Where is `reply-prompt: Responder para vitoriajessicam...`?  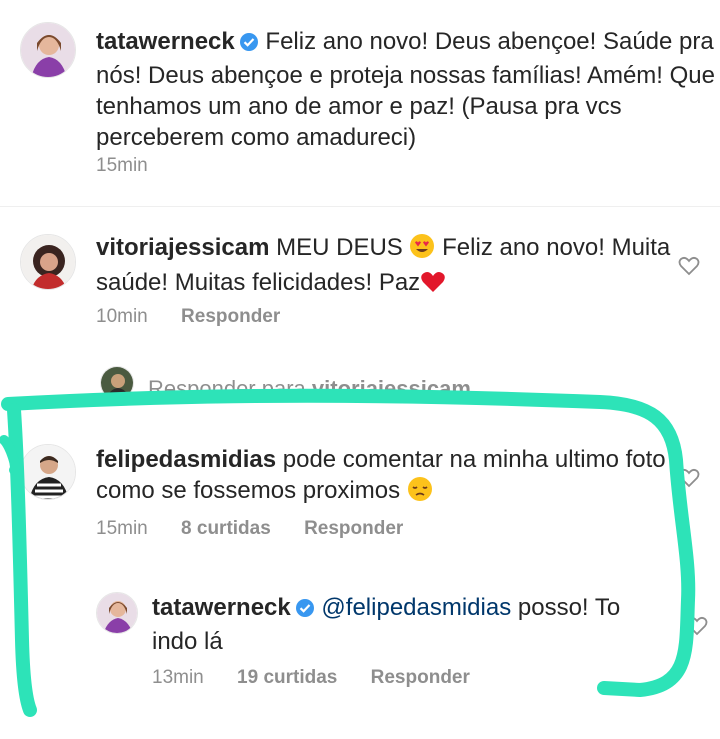 reply-prompt: Responder para vitoriajessicam... is located at coordinates (318, 389).